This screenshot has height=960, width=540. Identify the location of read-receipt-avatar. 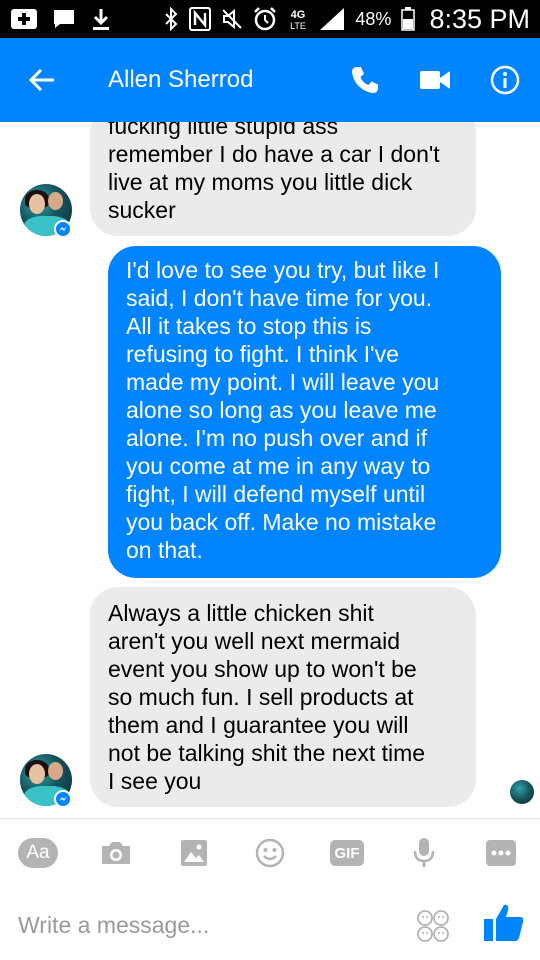
(522, 792).